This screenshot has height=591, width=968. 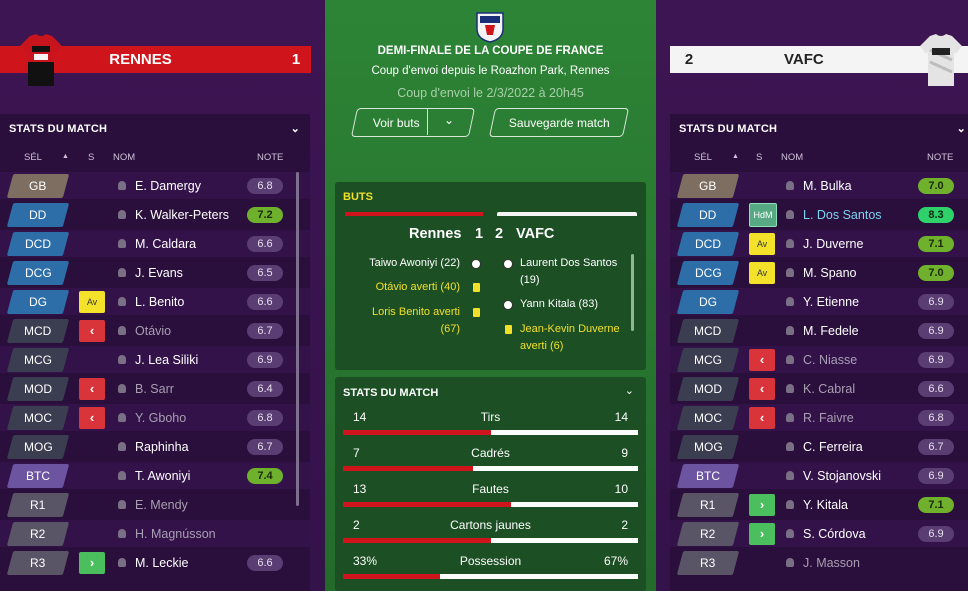 I want to click on player-name: L. Benito, so click(x=151, y=302).